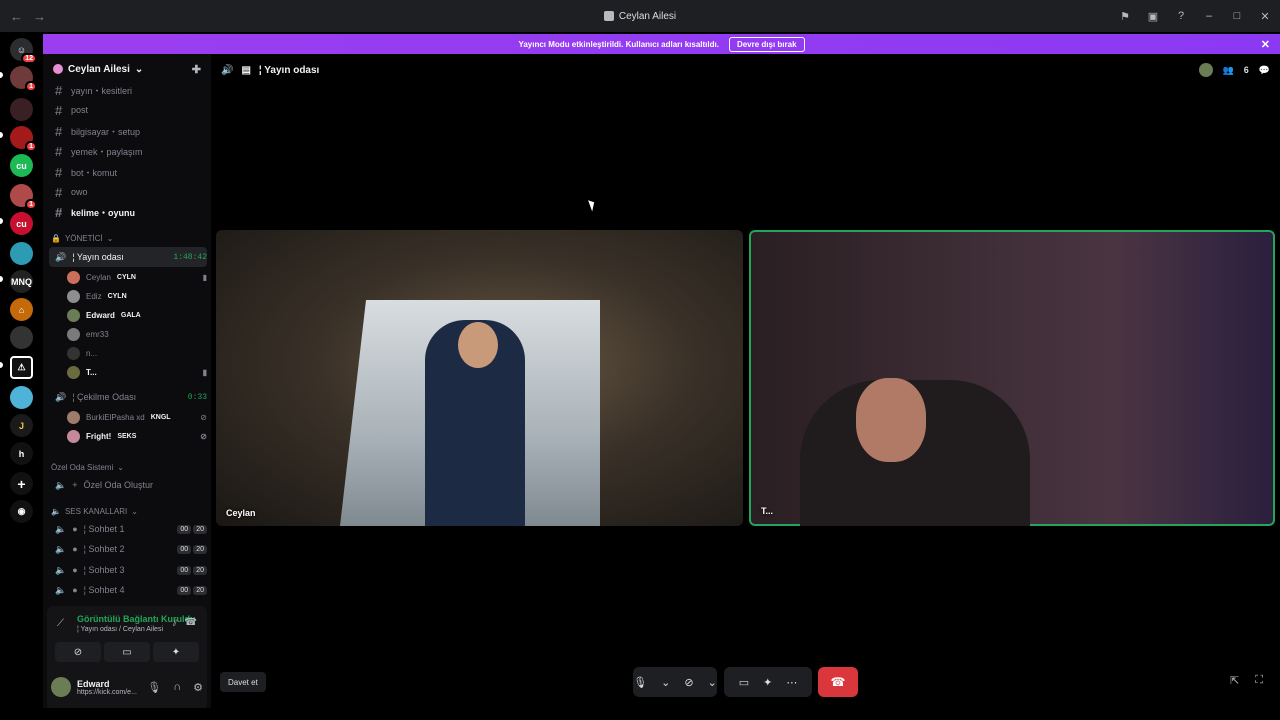 The height and width of the screenshot is (720, 1280). What do you see at coordinates (128, 485) in the screenshot?
I see `create-private-room: 🔈 + Özel Oda Oluştur` at bounding box center [128, 485].